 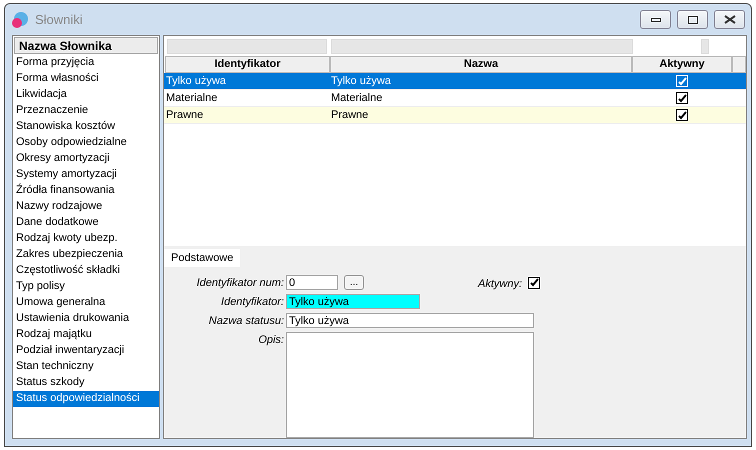 What do you see at coordinates (86, 399) in the screenshot?
I see `list-item: Status odpowiedzialności` at bounding box center [86, 399].